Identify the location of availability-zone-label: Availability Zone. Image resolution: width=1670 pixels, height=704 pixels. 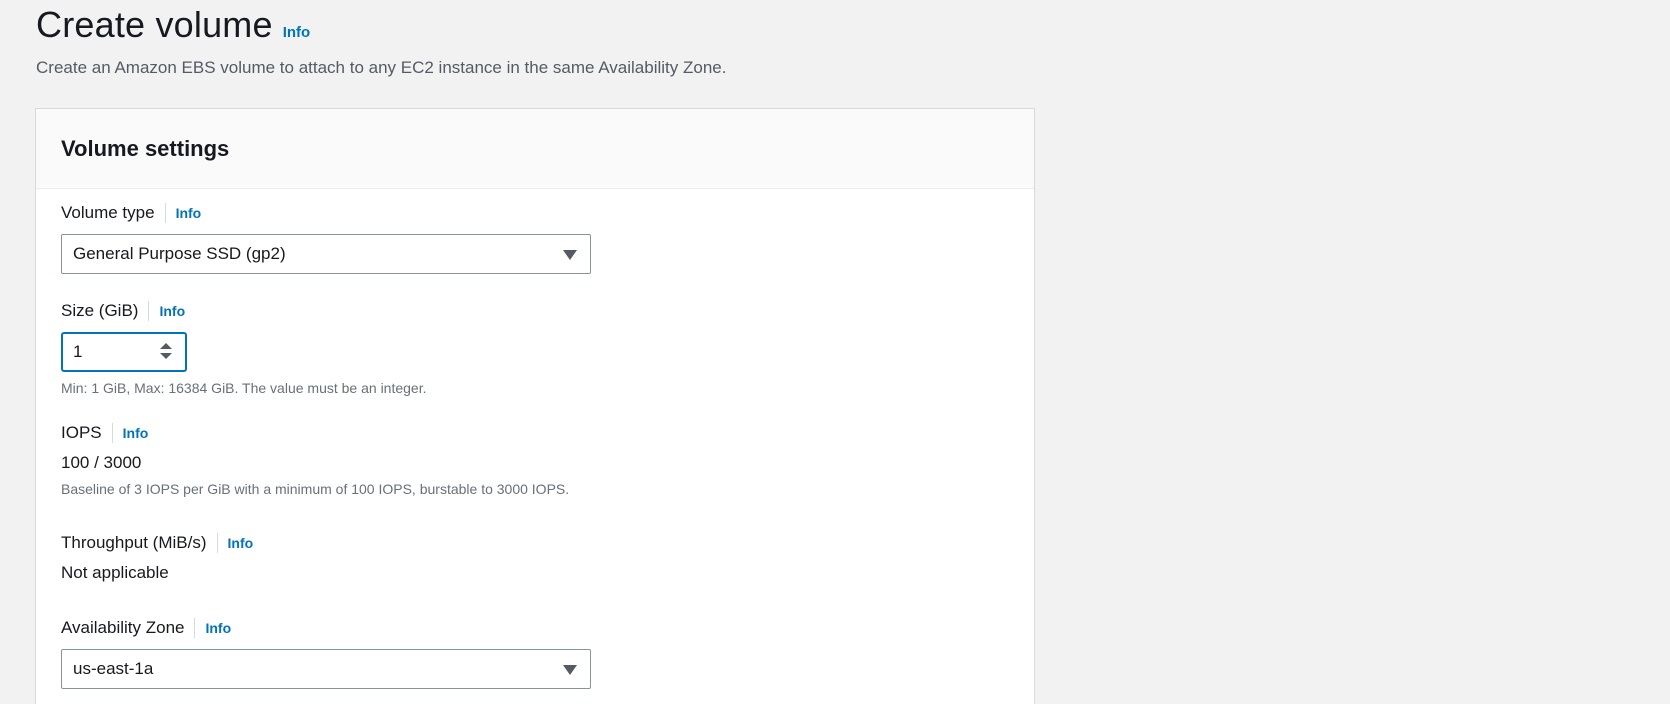
(123, 627).